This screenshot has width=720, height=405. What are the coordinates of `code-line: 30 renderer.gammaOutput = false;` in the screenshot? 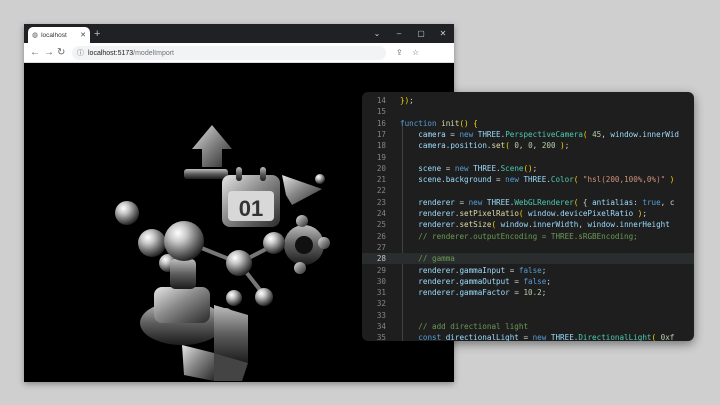 It's located at (528, 281).